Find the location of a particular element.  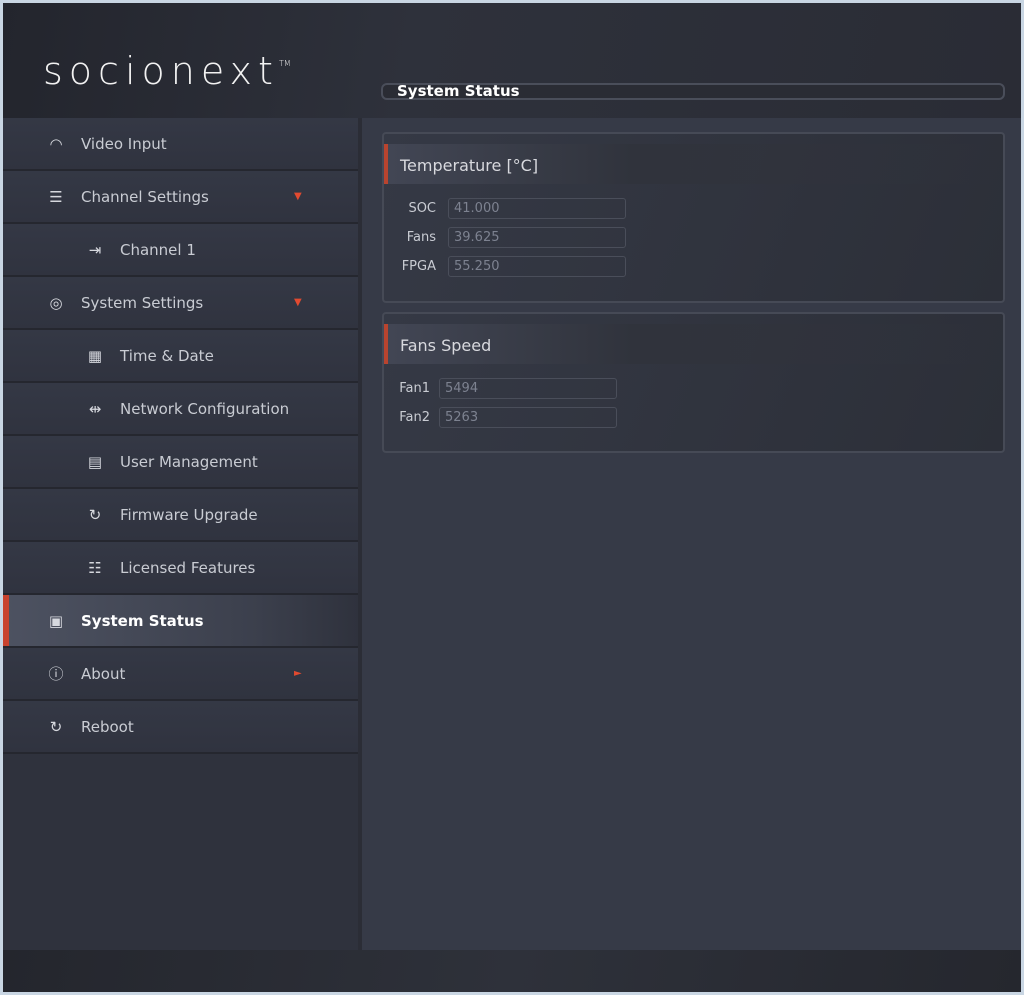

refresh-icon: ↻ is located at coordinates (95, 514).